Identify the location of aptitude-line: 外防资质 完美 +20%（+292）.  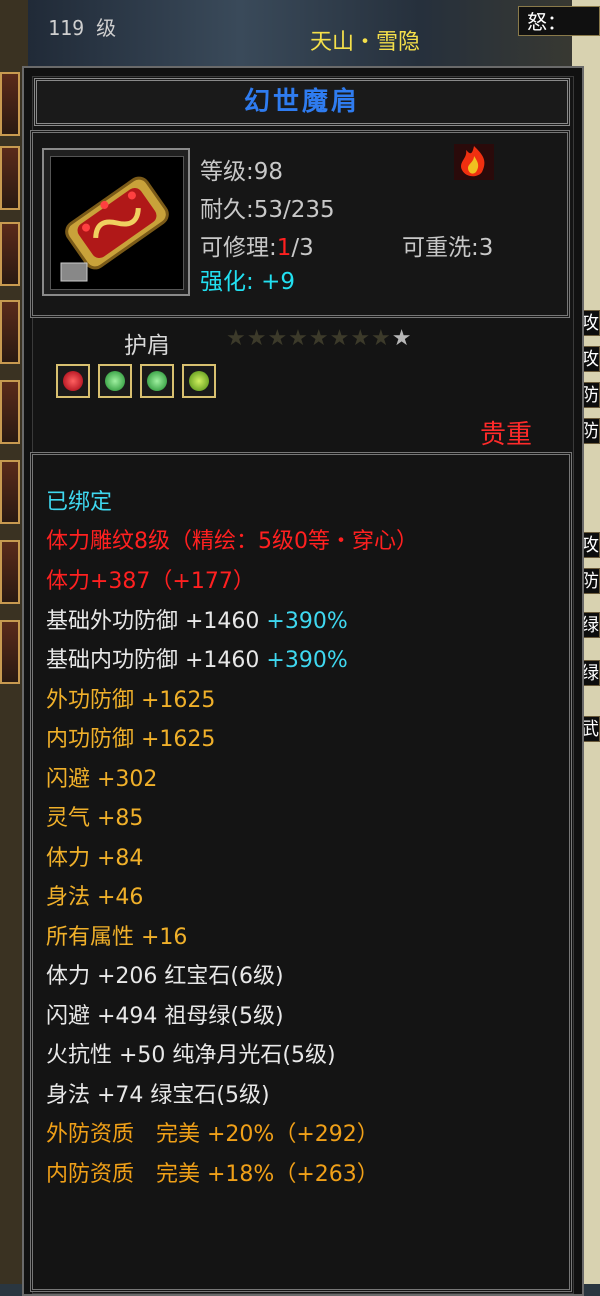
(212, 1134).